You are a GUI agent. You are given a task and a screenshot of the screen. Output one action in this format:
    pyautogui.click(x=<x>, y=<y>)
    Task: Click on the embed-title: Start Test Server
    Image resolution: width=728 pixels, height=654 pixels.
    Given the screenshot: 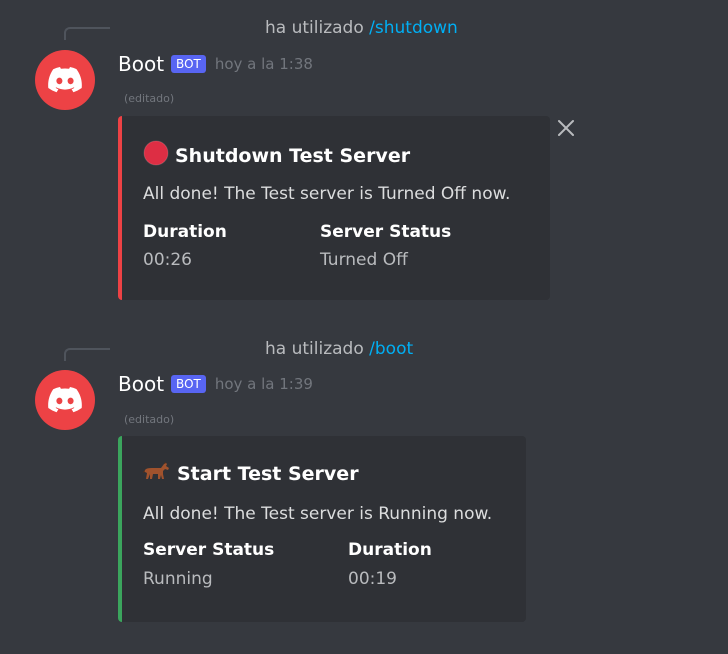 What is the action you would take?
    pyautogui.click(x=251, y=473)
    